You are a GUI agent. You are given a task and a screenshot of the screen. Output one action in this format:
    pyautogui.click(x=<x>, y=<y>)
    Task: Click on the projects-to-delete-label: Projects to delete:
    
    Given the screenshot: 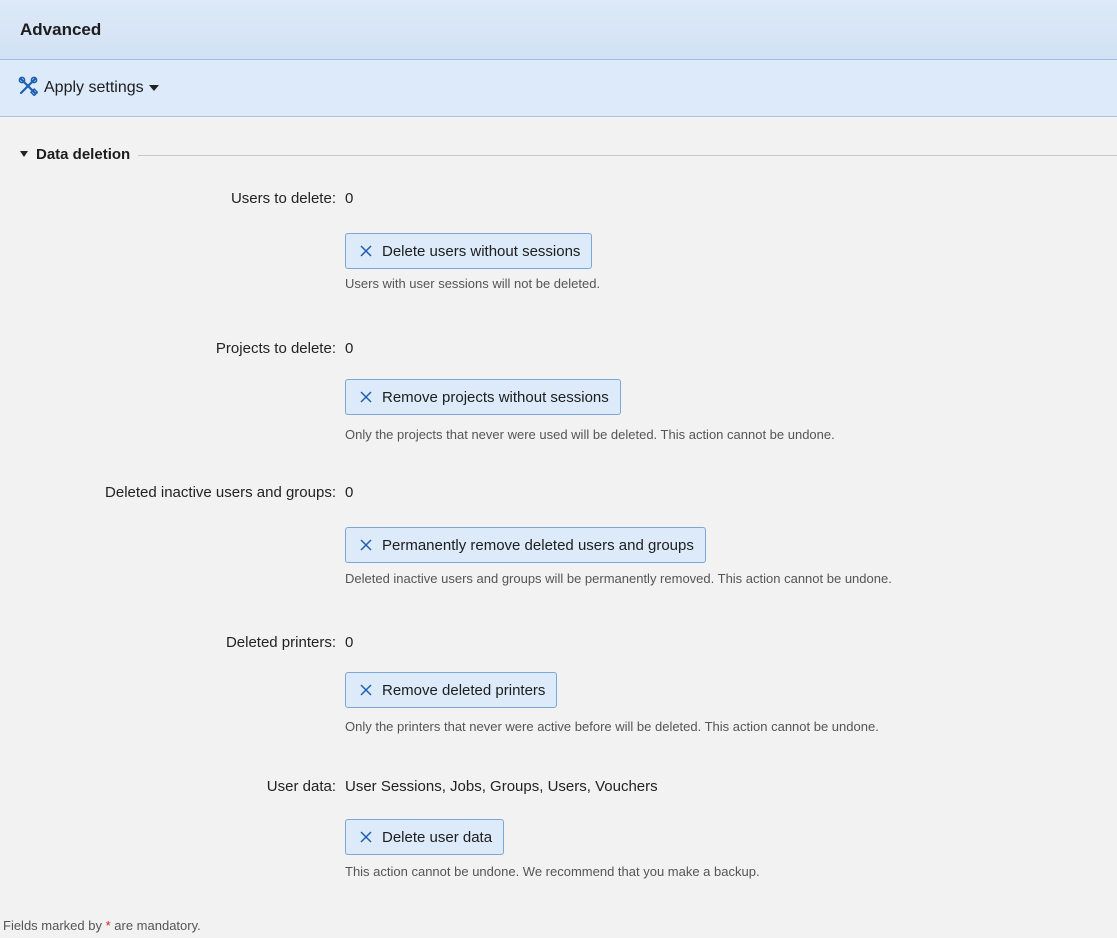 What is the action you would take?
    pyautogui.click(x=275, y=348)
    